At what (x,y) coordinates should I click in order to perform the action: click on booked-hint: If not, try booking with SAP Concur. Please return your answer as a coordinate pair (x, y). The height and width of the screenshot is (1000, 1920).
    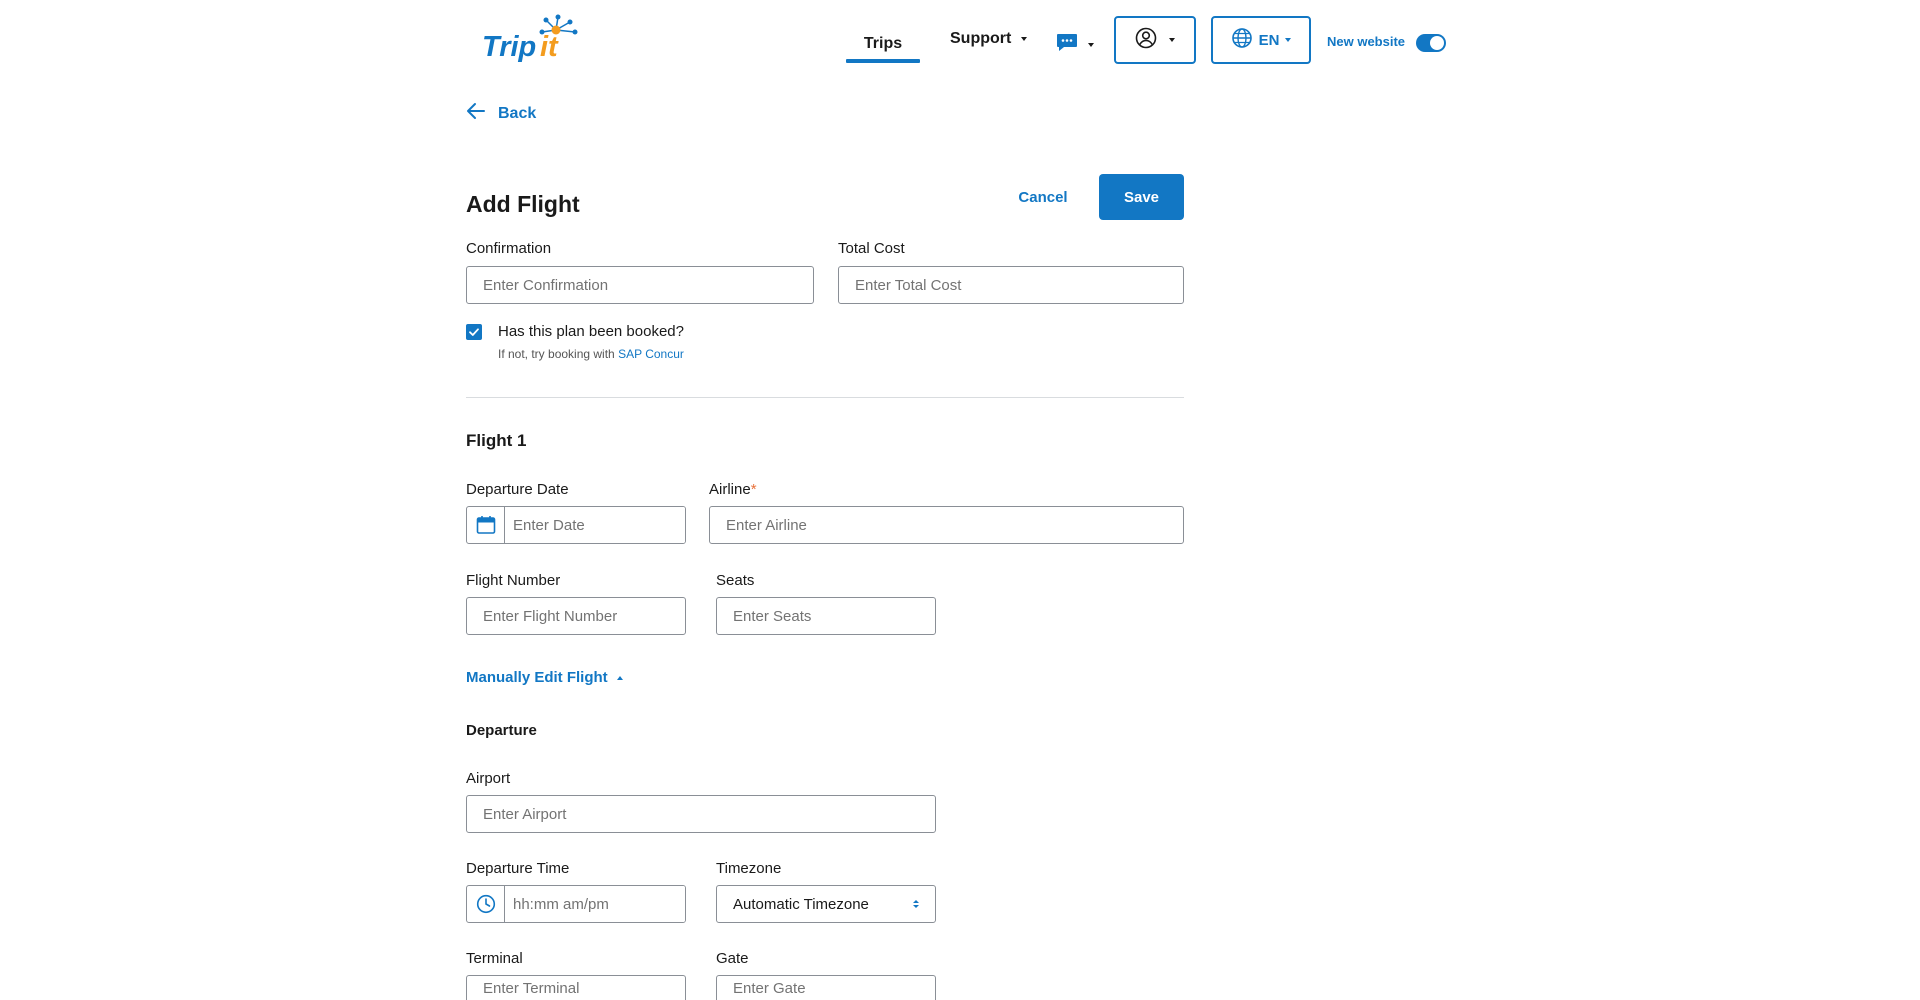
    Looking at the image, I should click on (591, 354).